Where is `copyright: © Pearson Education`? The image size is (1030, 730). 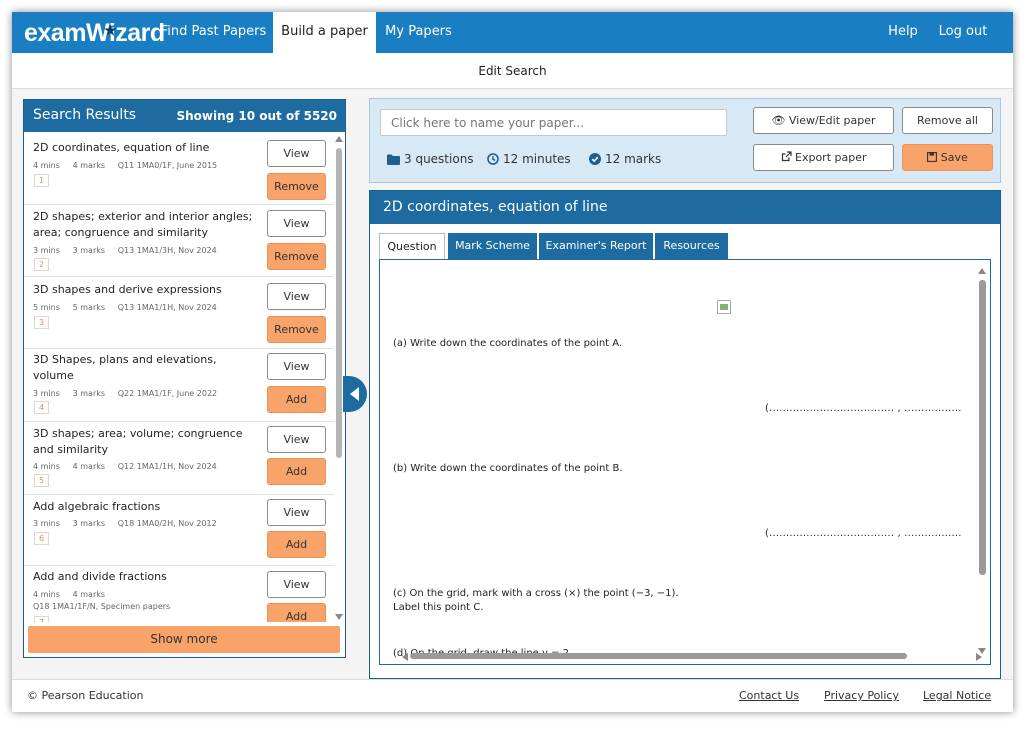
copyright: © Pearson Education is located at coordinates (85, 695).